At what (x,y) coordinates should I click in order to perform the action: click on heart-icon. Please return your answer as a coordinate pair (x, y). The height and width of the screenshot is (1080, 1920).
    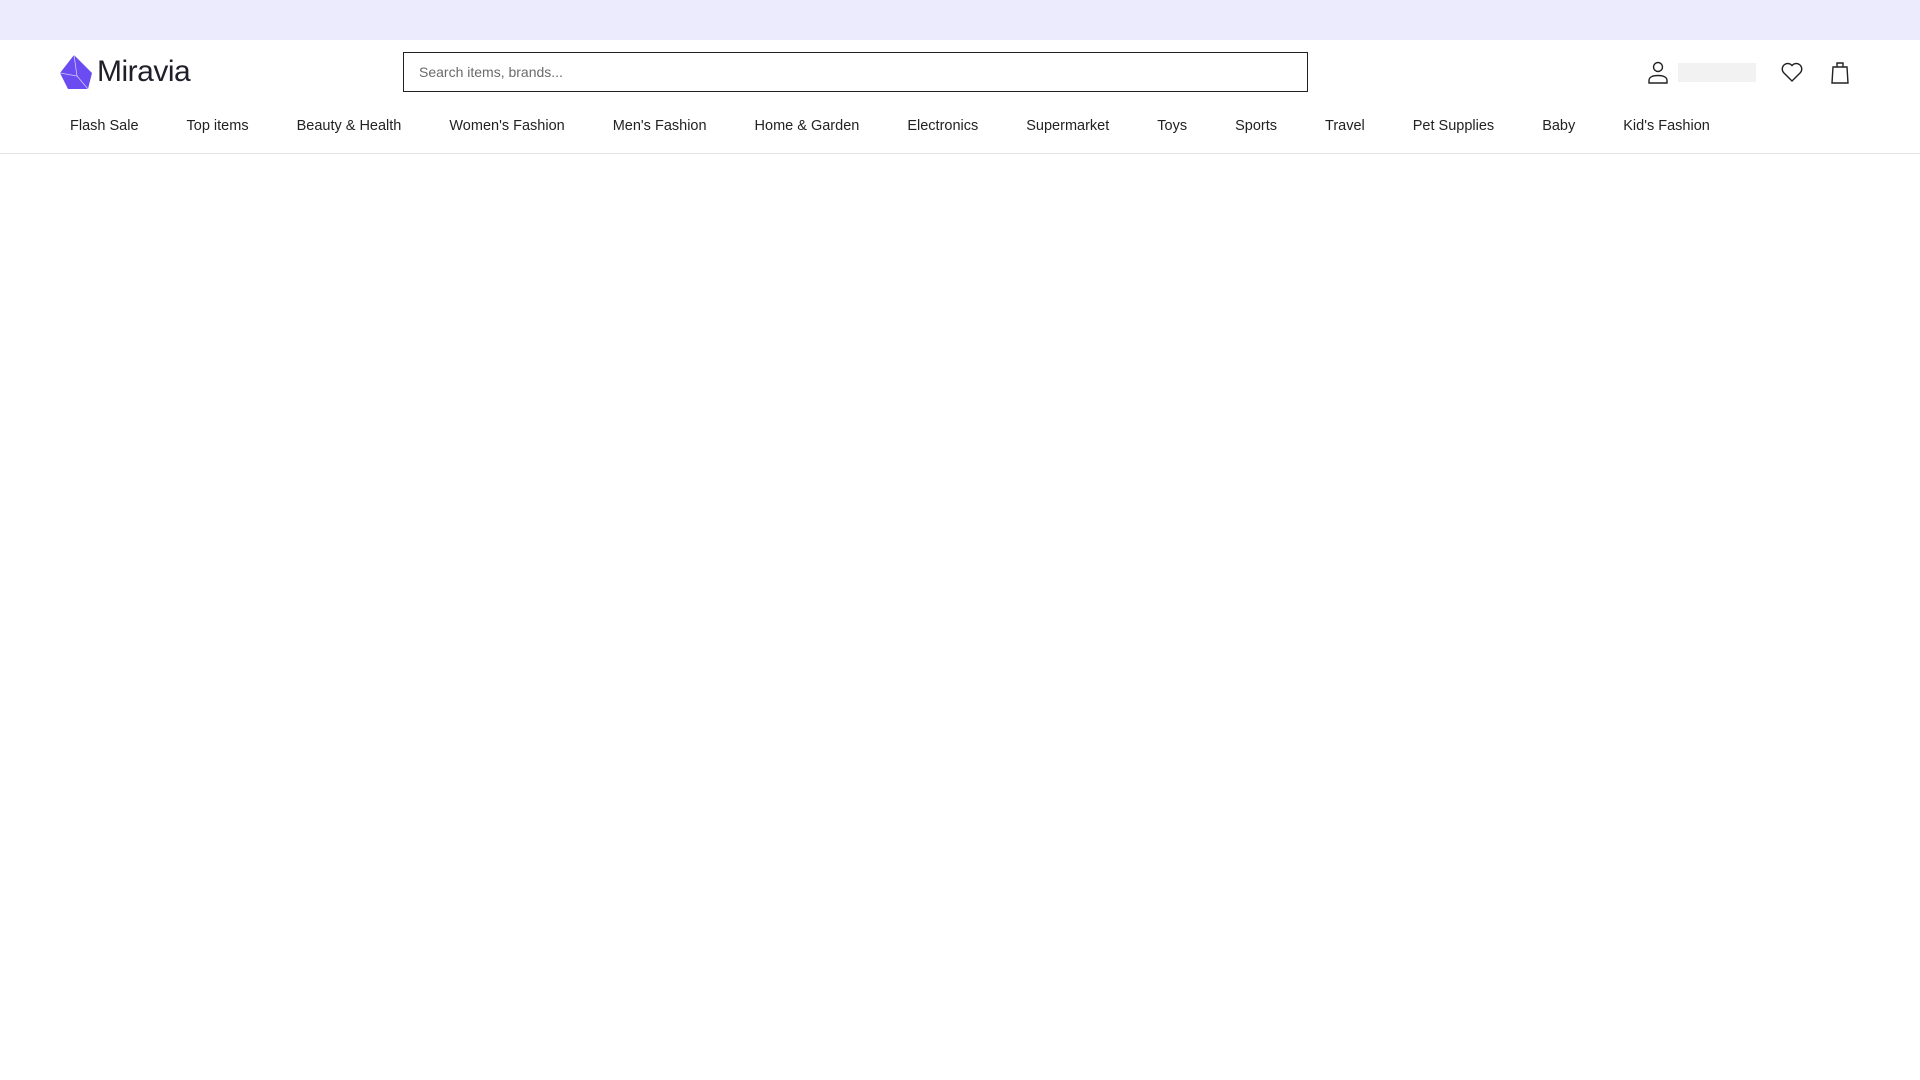
    Looking at the image, I should click on (1792, 72).